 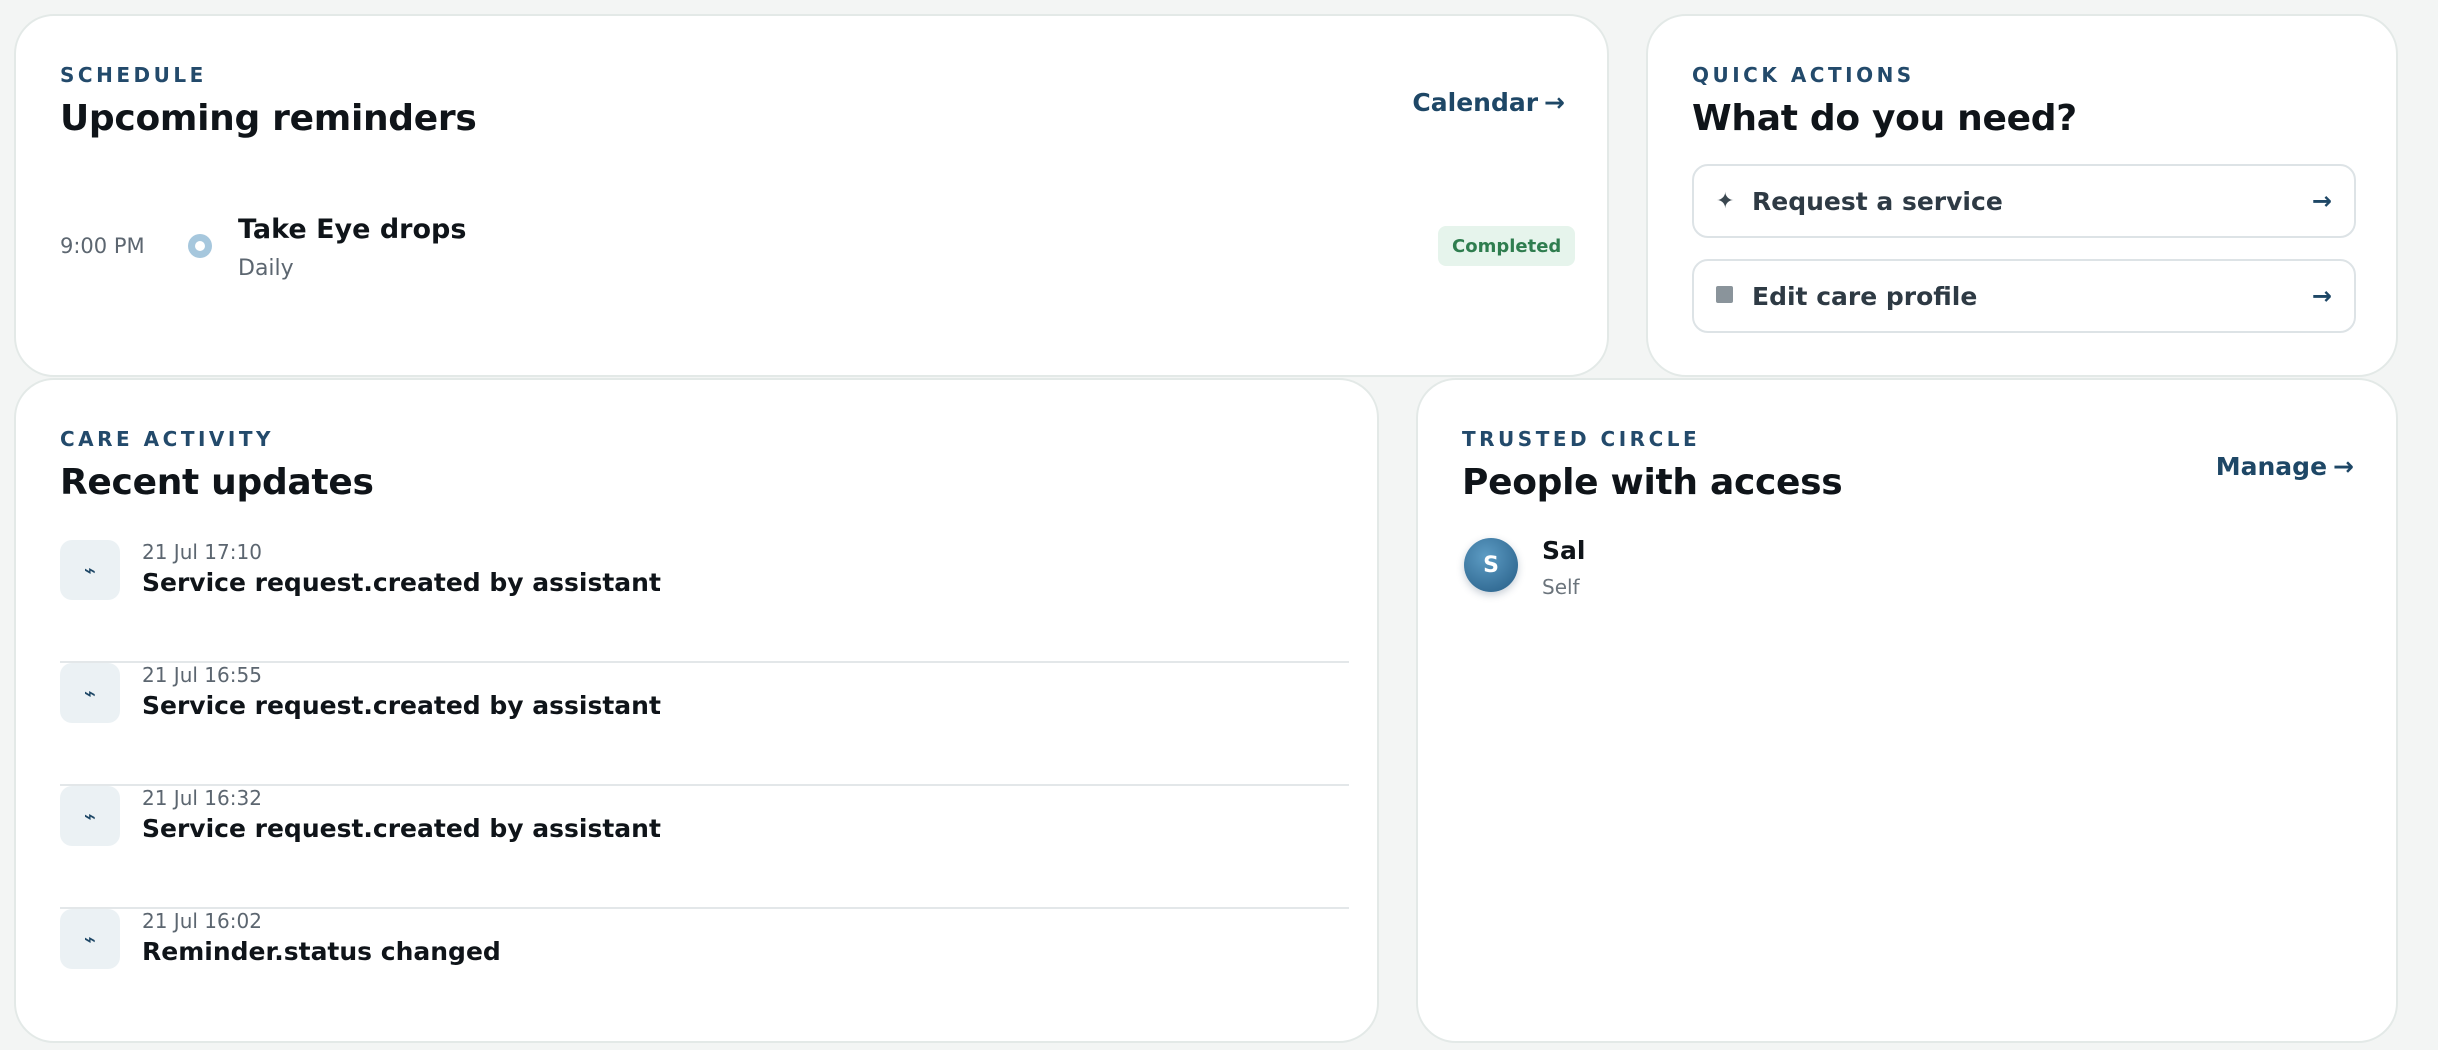 I want to click on square-icon, so click(x=1724, y=294).